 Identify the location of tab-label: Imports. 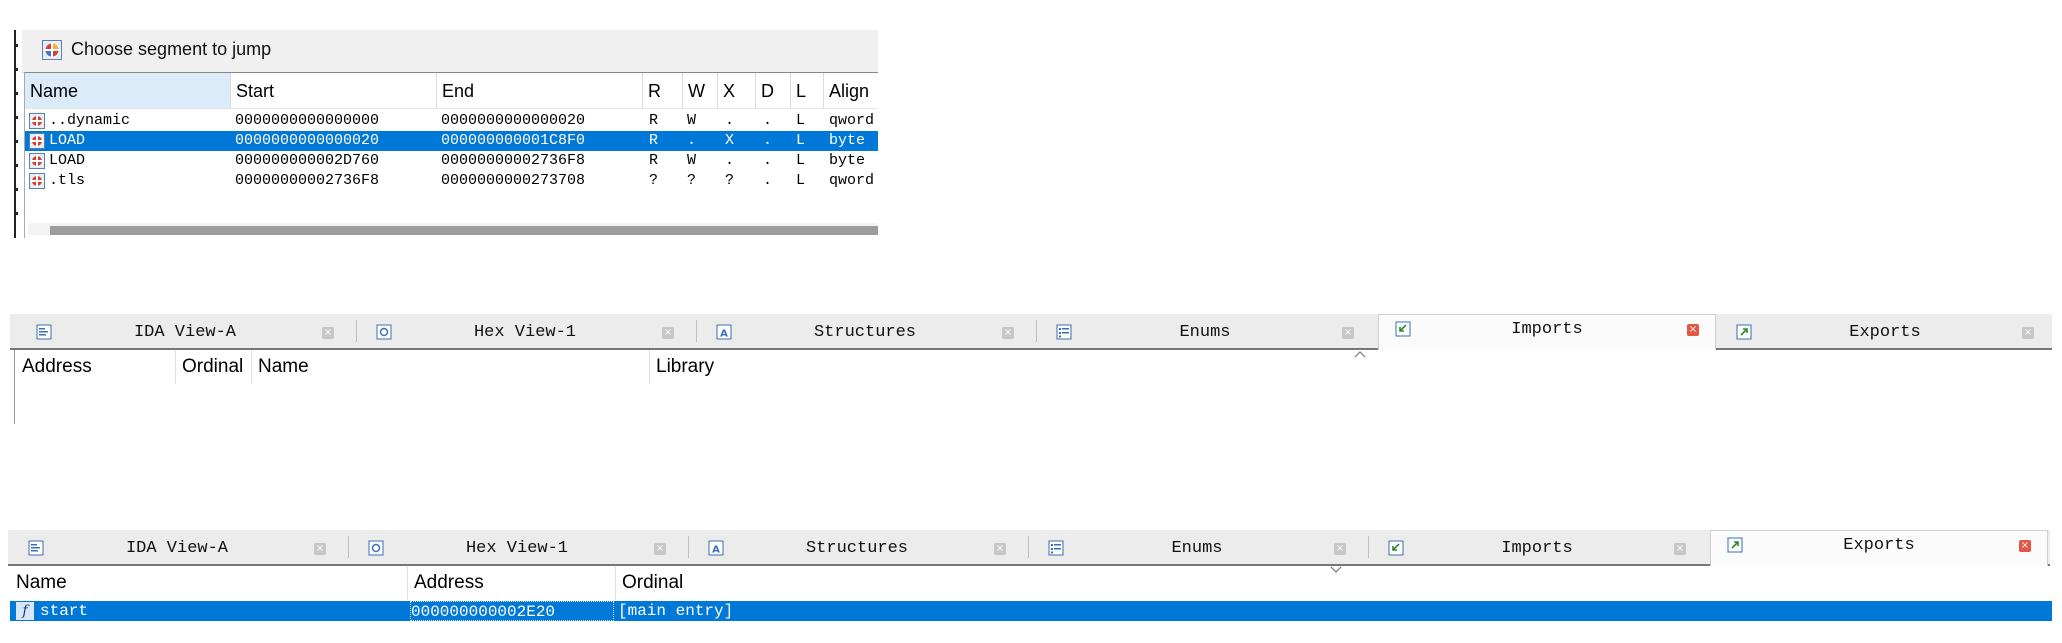
(1537, 548).